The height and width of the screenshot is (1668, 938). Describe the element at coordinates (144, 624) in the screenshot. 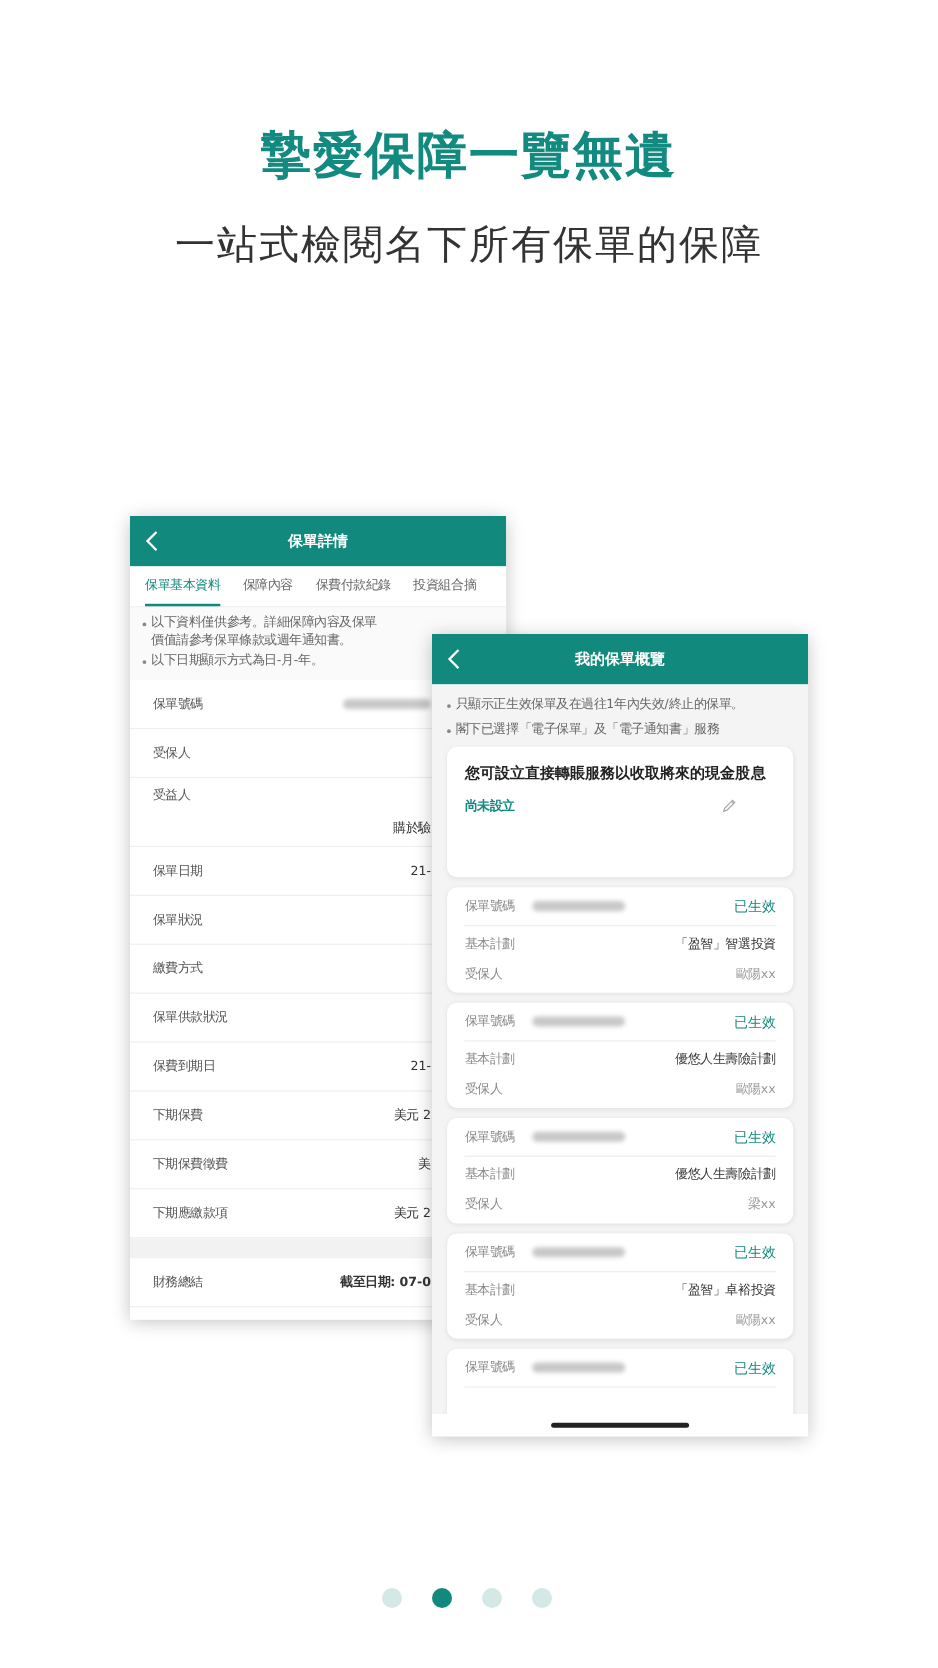

I see `bullet-icon` at that location.